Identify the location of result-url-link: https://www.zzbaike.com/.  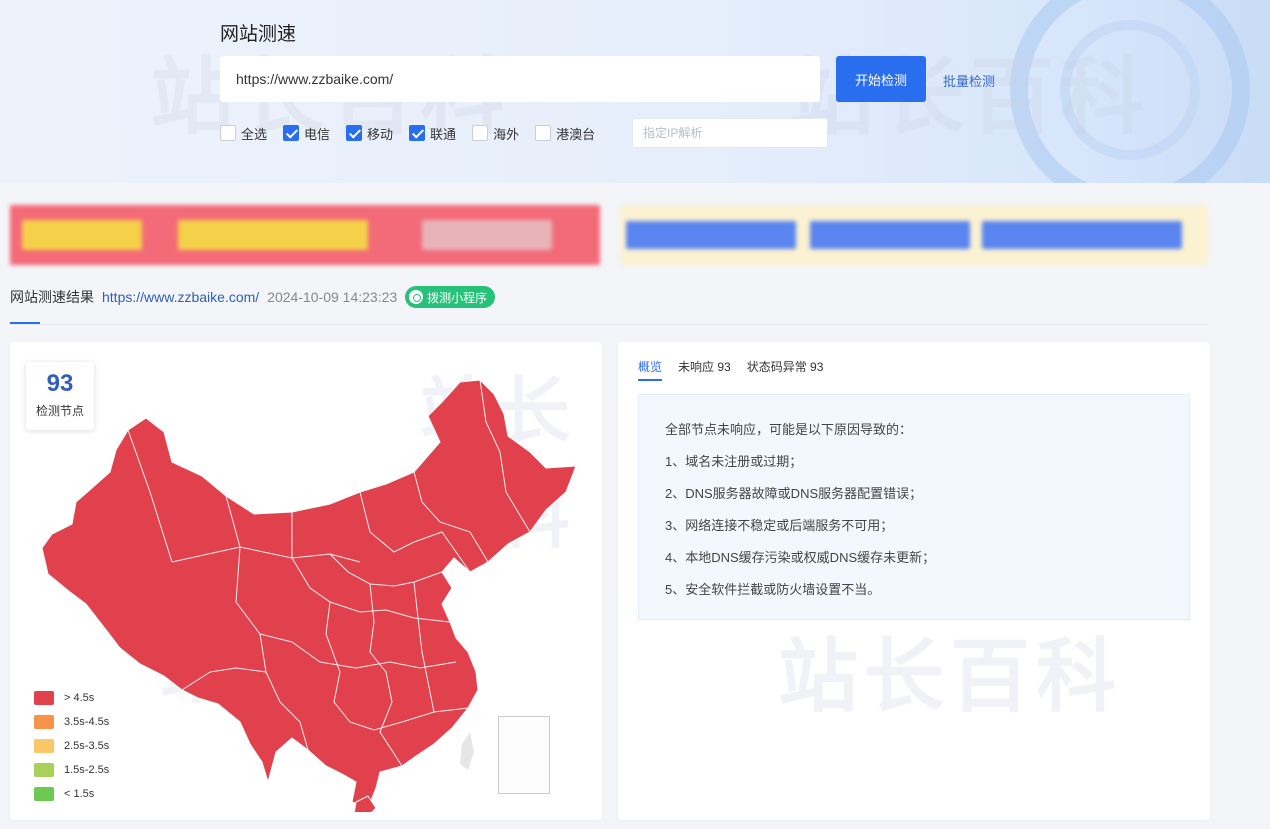
(180, 297).